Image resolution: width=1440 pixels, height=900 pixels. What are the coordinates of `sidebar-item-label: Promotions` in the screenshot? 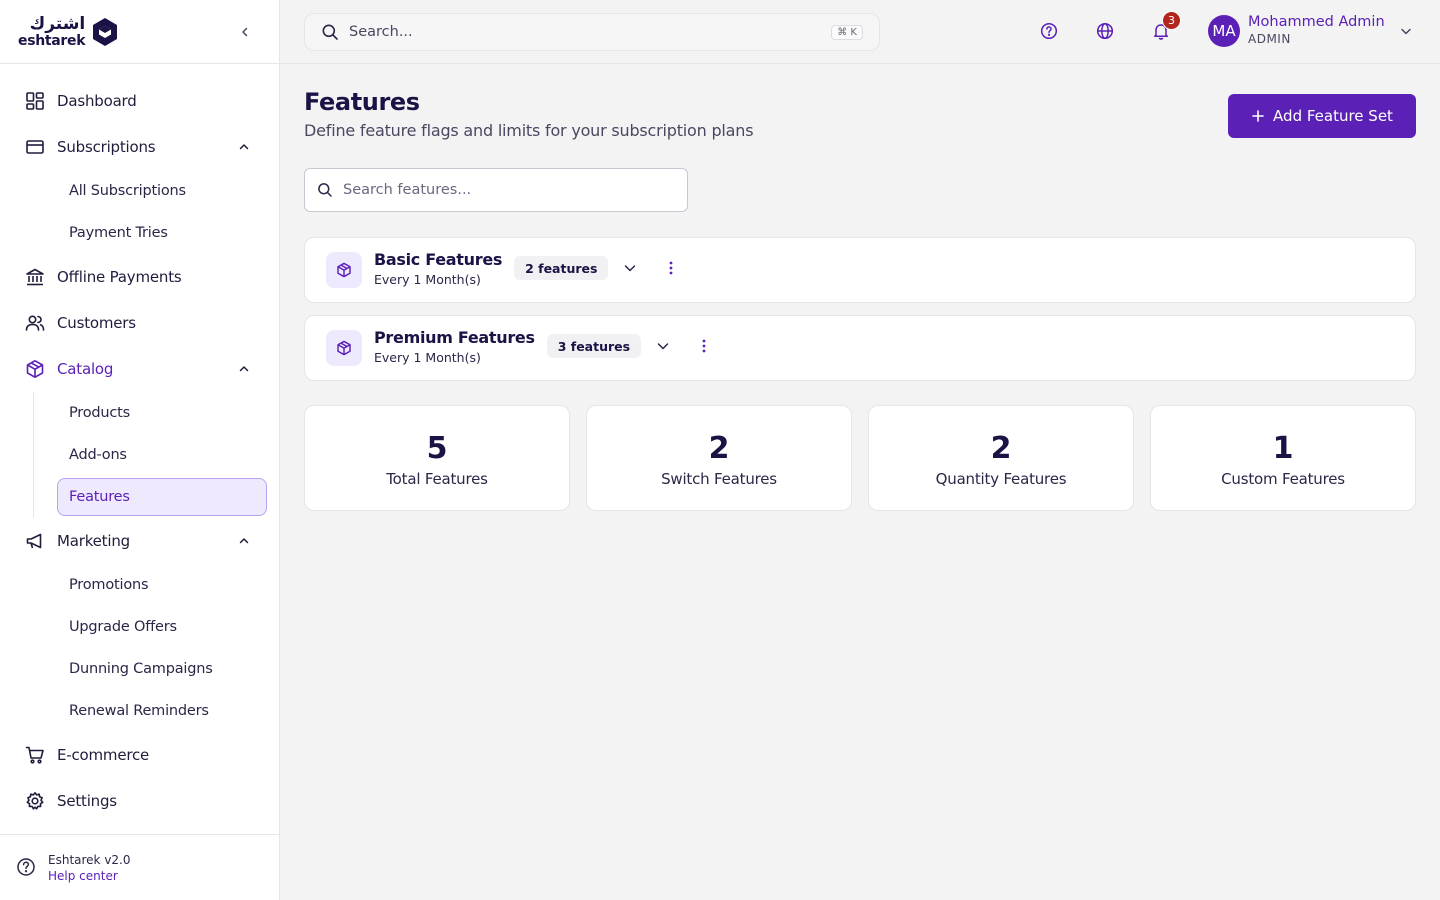 It's located at (109, 585).